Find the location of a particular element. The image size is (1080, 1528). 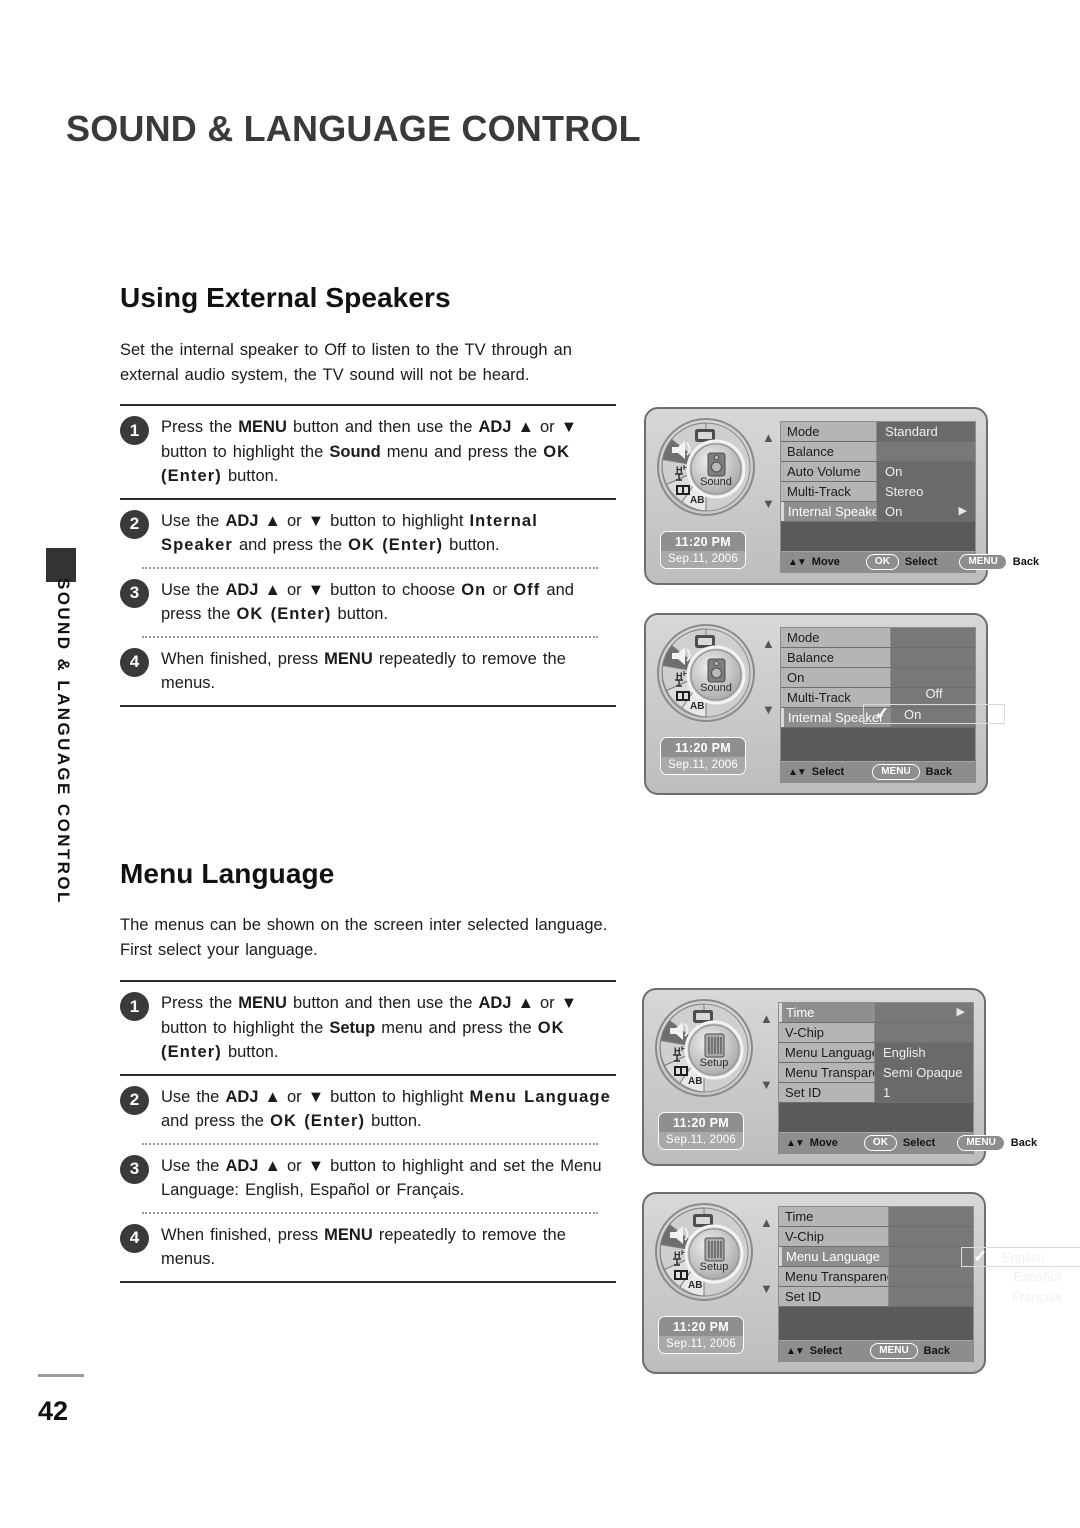

step-number-badge: 1 is located at coordinates (134, 1006).